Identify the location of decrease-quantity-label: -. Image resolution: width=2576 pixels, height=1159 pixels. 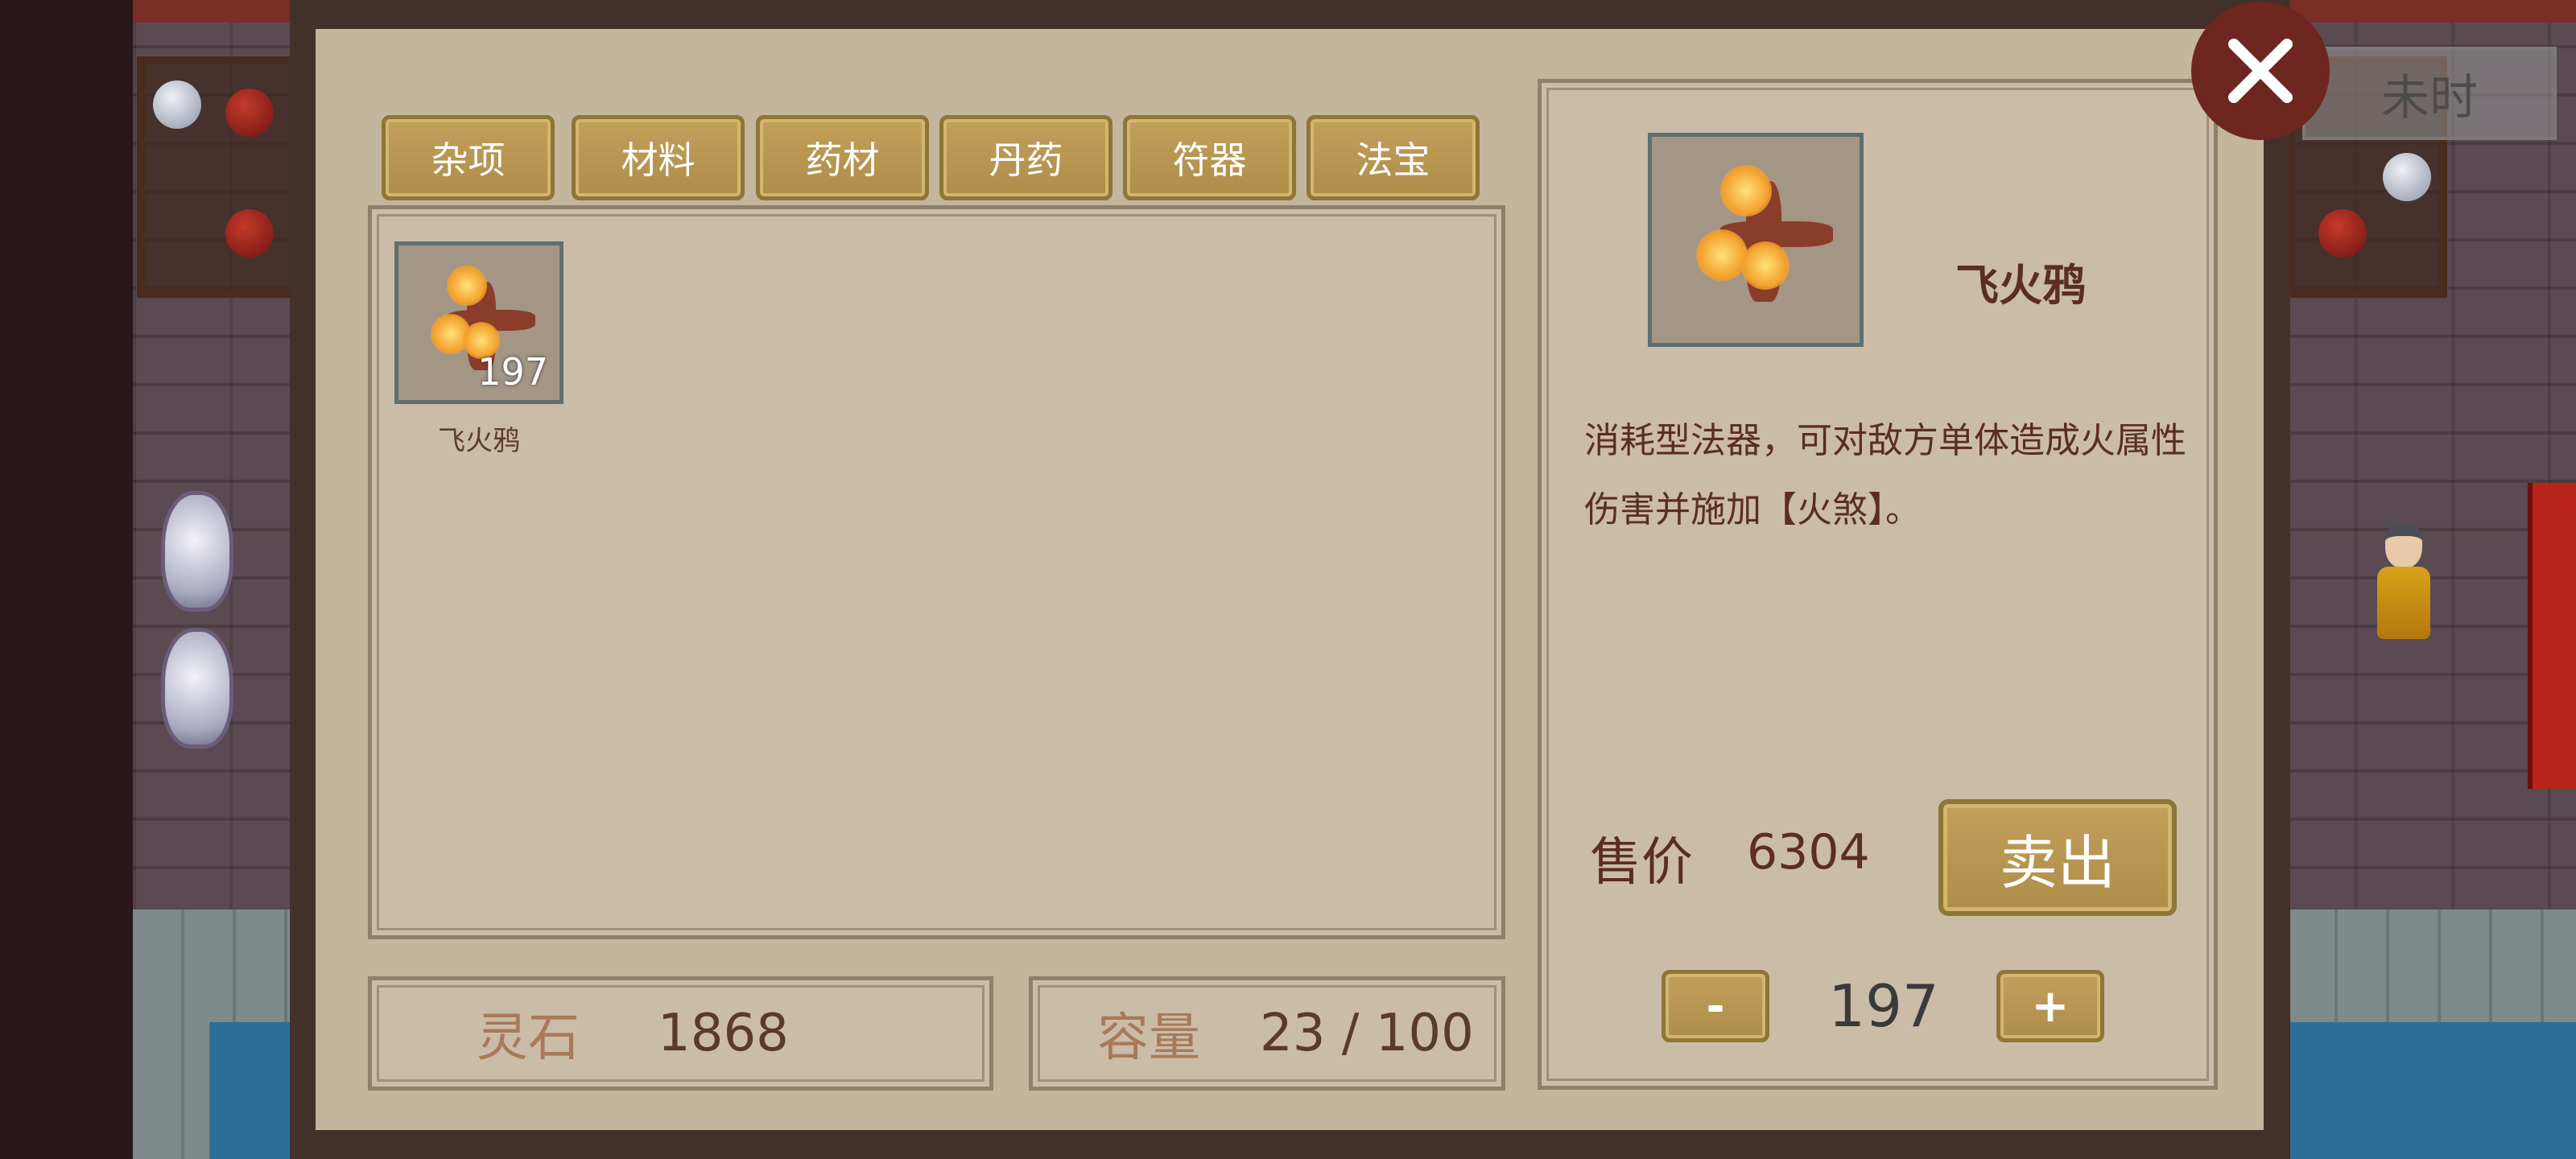
(1715, 1006).